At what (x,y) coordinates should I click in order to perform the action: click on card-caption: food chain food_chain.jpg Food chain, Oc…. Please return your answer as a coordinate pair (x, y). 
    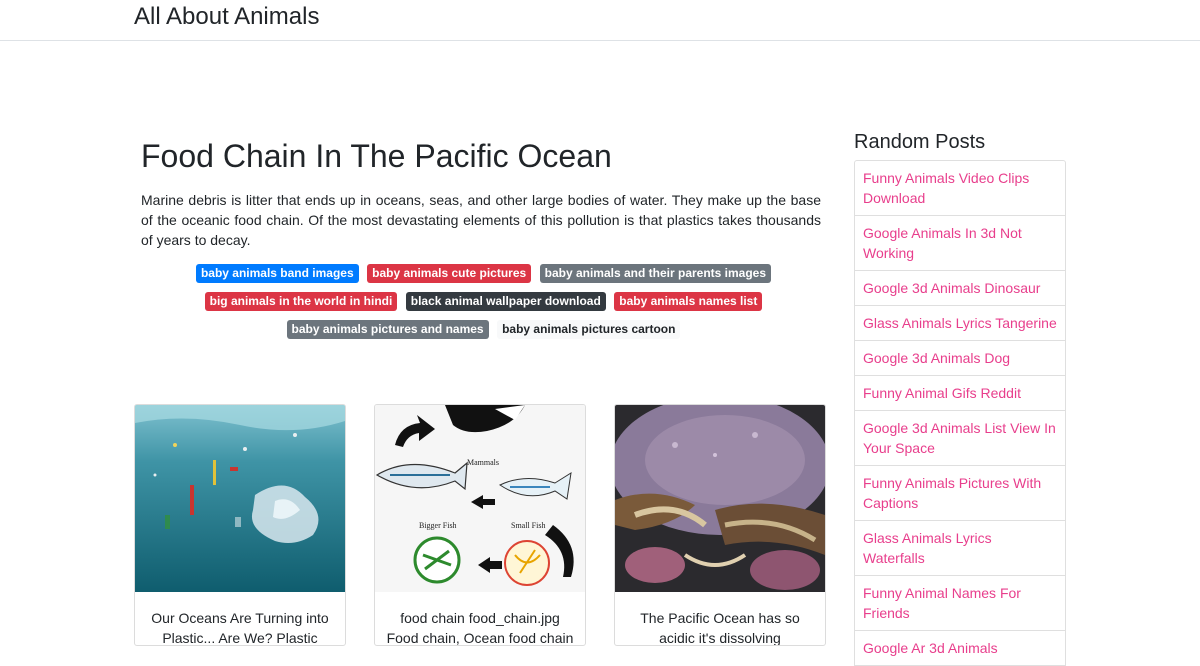
    Looking at the image, I should click on (480, 626).